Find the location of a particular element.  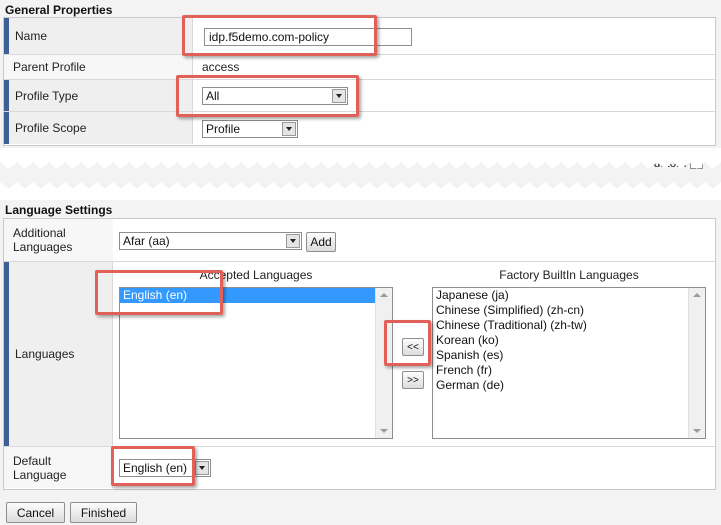

torn-paper-edge is located at coordinates (360, 174).